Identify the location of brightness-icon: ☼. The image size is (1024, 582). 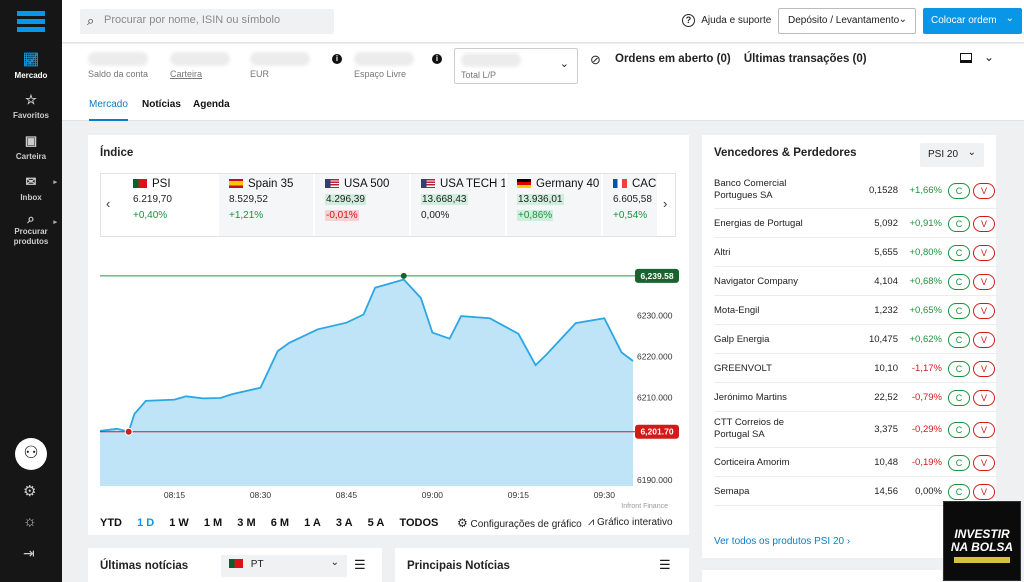
(30, 521).